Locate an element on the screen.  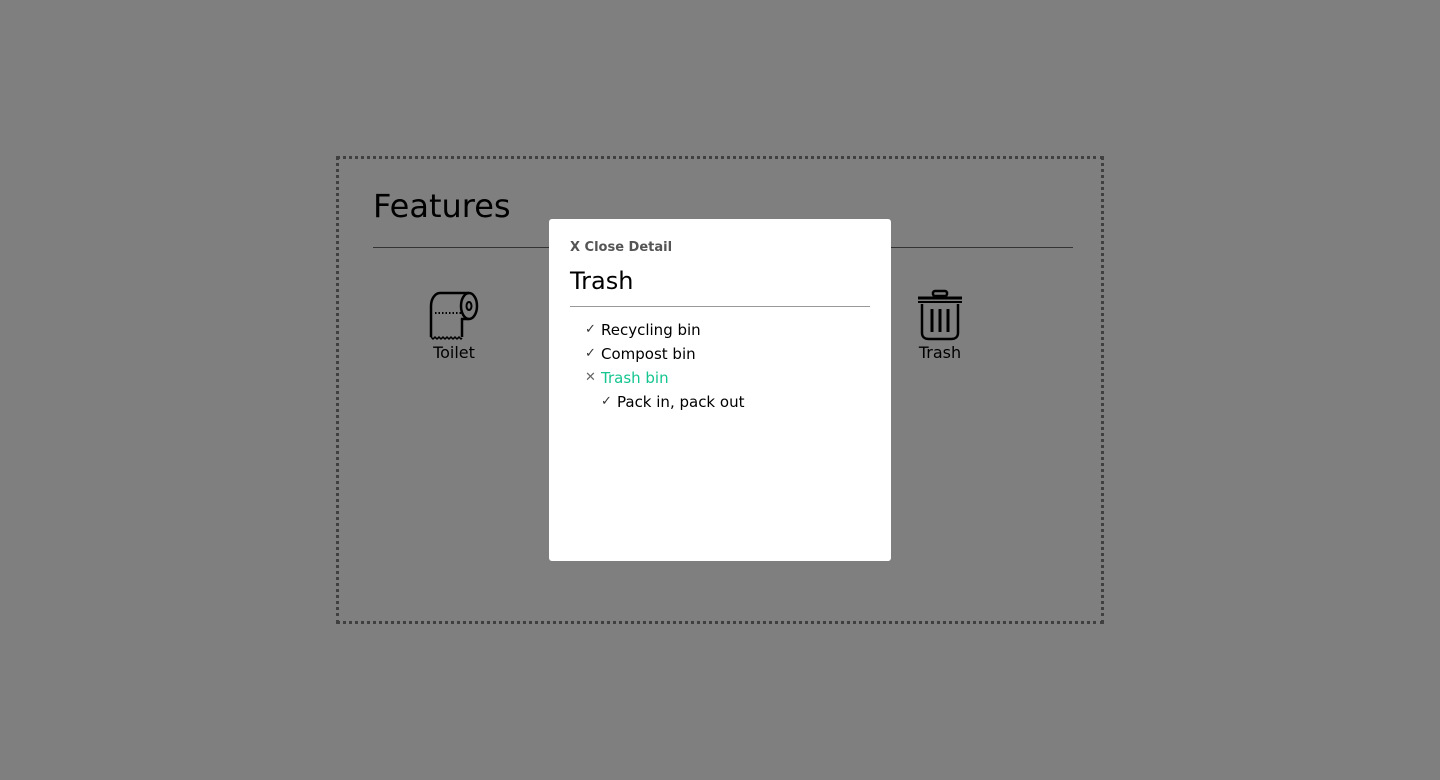
option-label: Pack in, pack out is located at coordinates (681, 402).